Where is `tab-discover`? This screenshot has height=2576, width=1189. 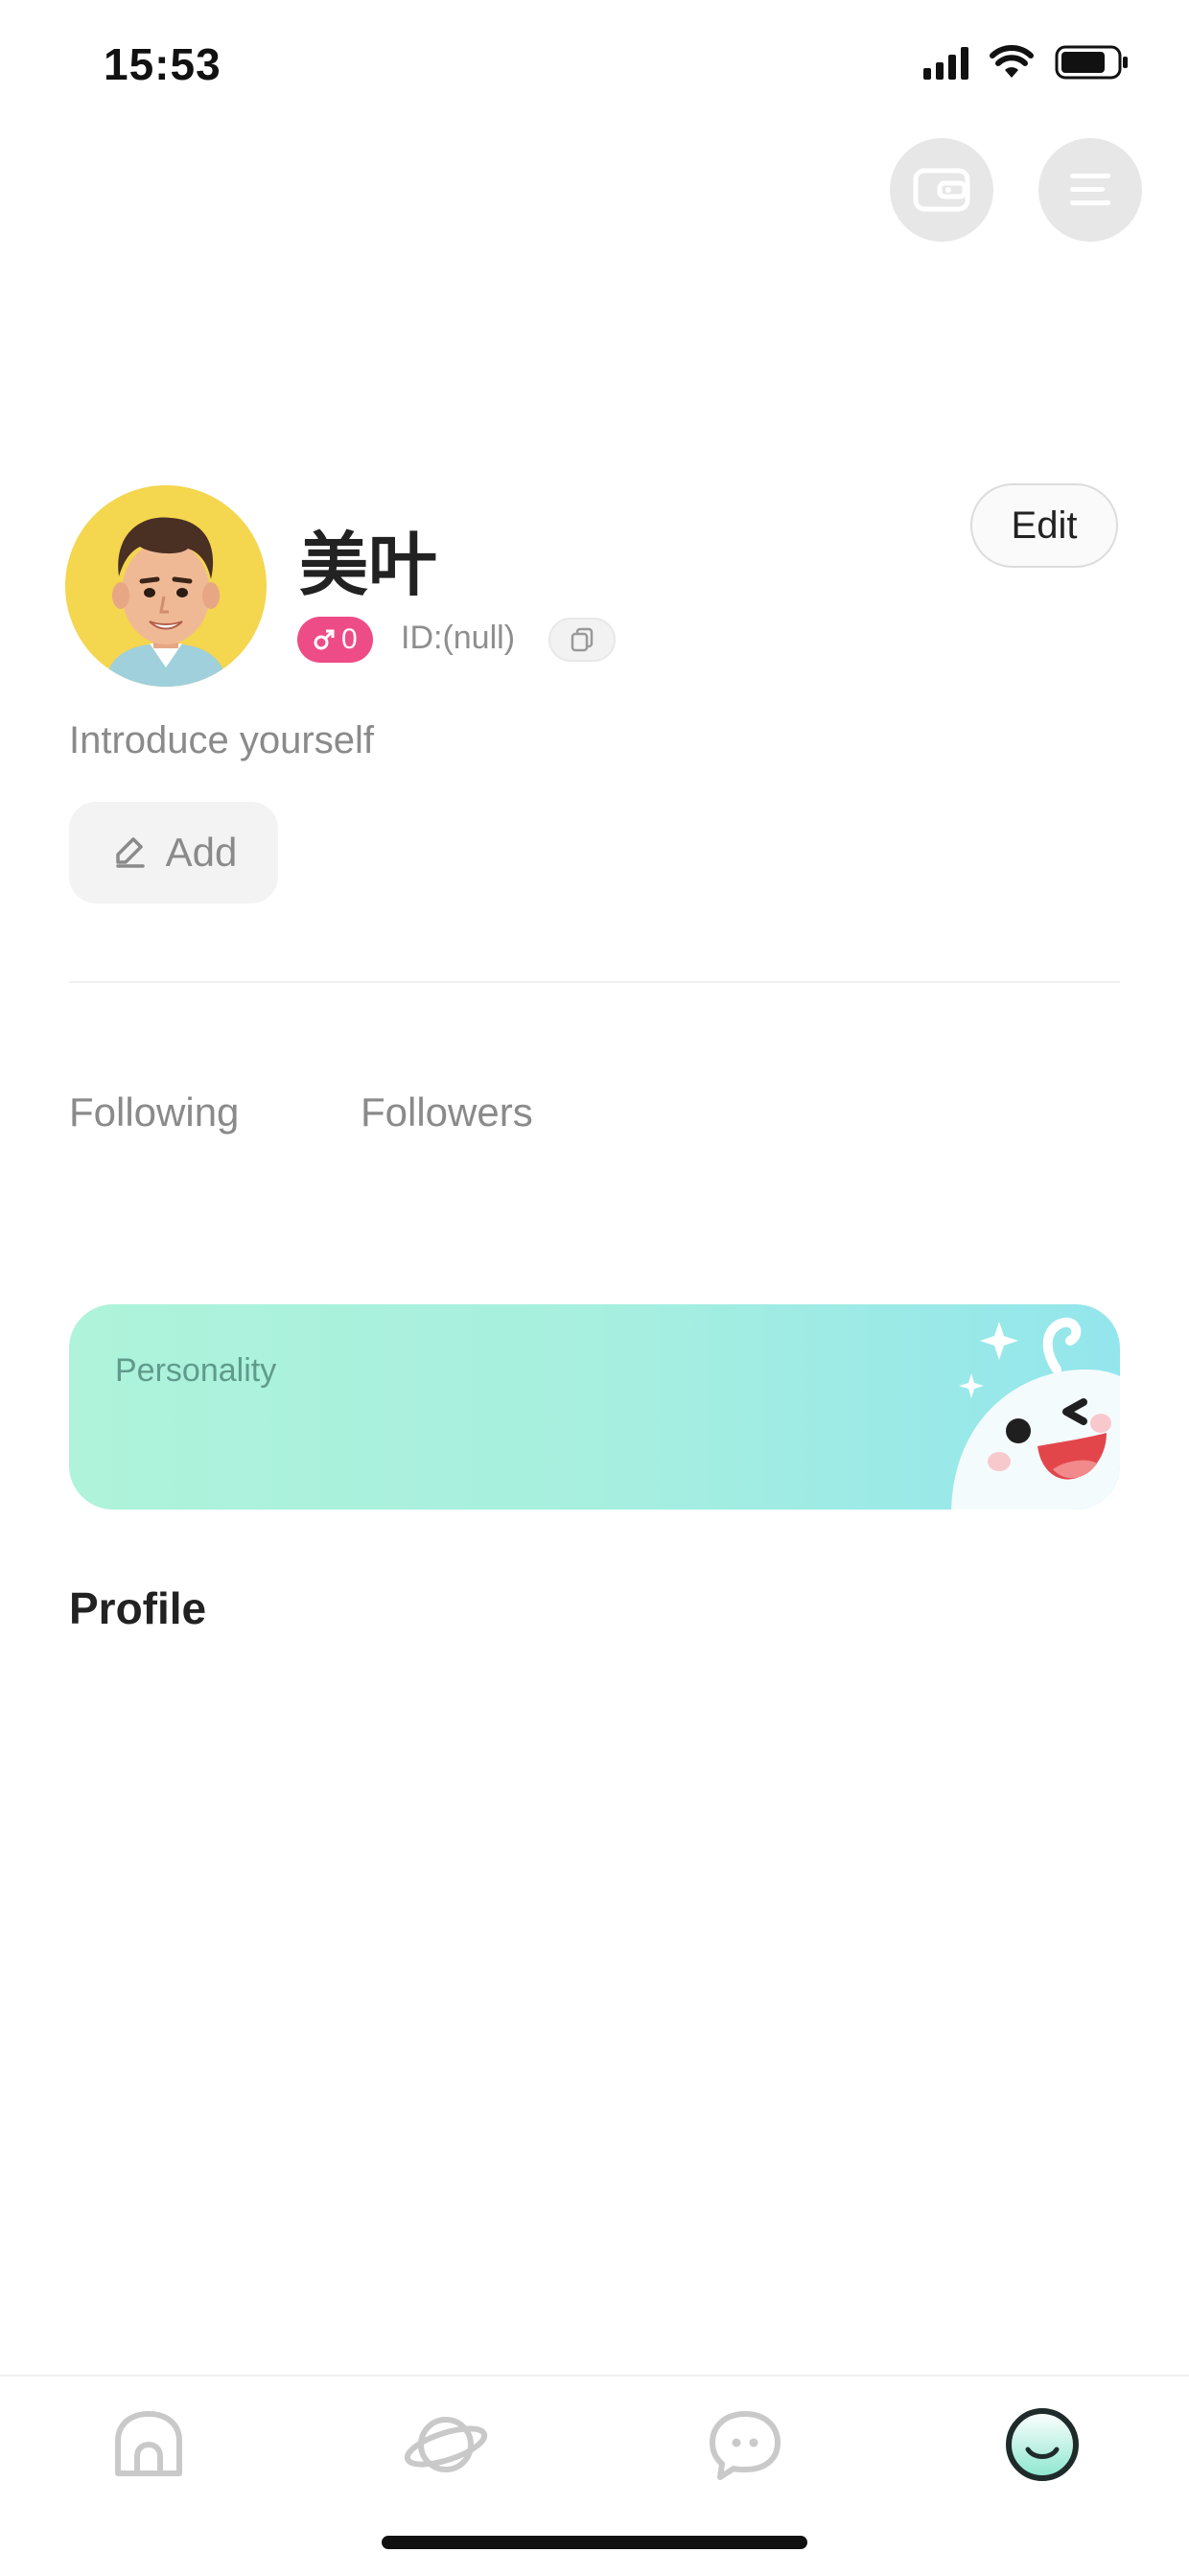
tab-discover is located at coordinates (446, 2444).